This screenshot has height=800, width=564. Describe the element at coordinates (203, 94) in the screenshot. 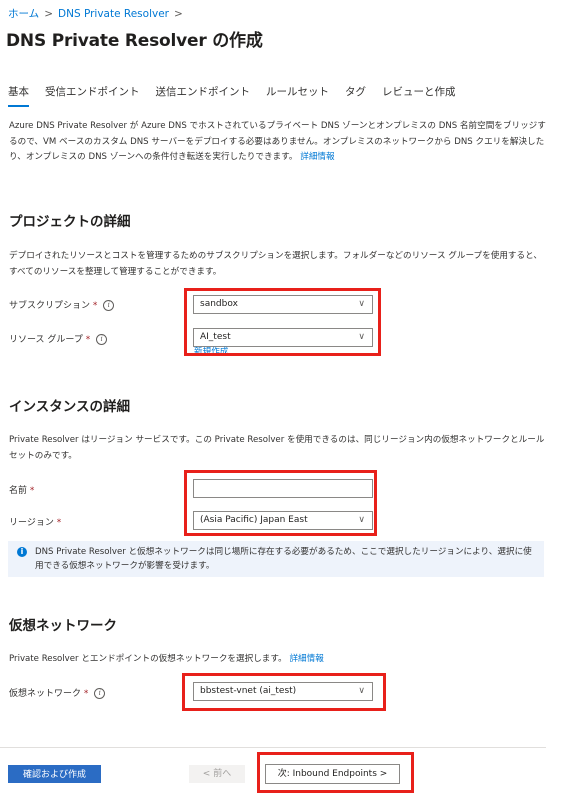

I see `tab-outbound-endpoints: 送信エンドポイント` at that location.